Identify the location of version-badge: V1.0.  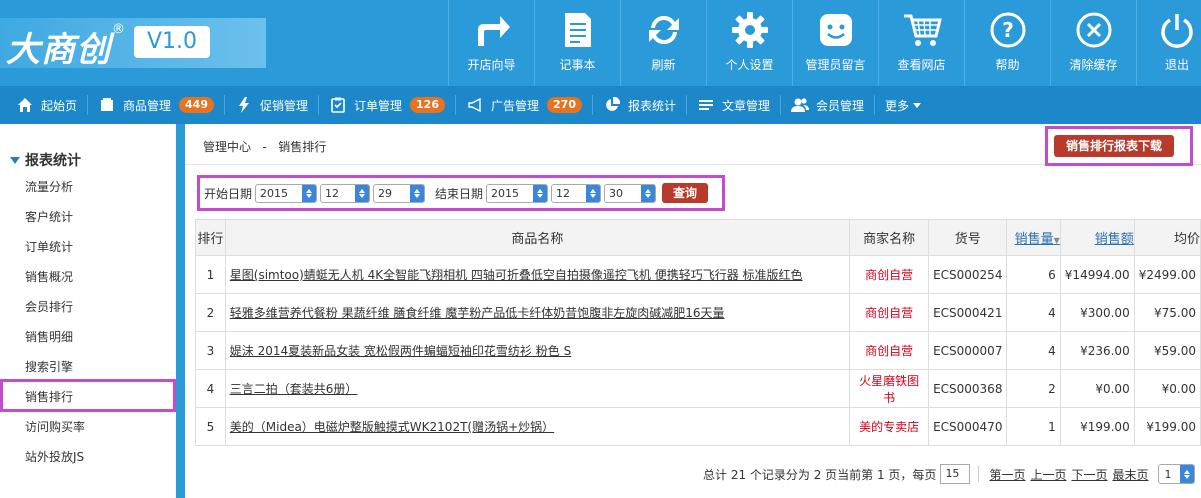
(172, 42).